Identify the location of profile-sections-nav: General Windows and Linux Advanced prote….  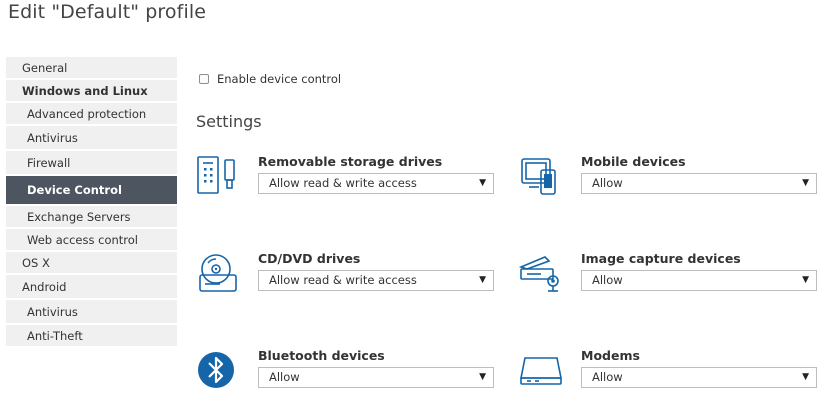
(91, 202).